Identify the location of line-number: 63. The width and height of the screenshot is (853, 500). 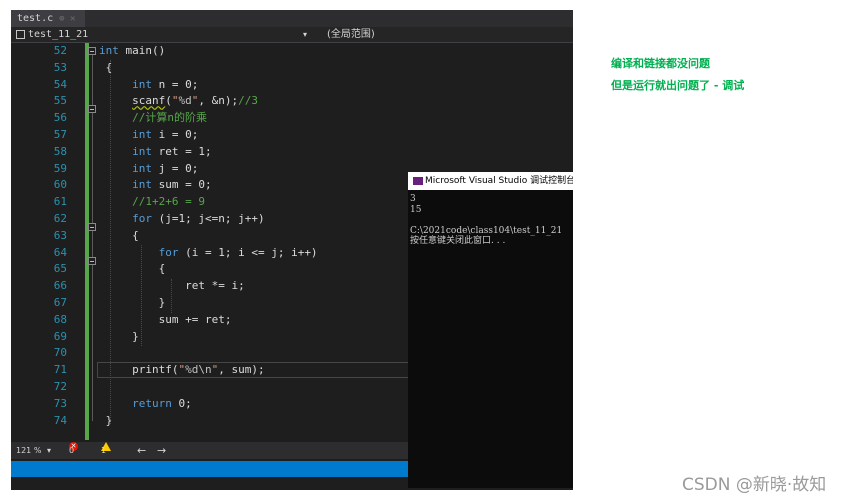
(60, 235).